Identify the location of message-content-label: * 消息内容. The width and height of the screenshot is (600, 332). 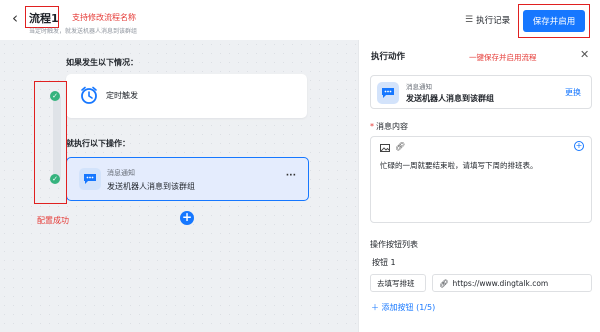
(389, 126).